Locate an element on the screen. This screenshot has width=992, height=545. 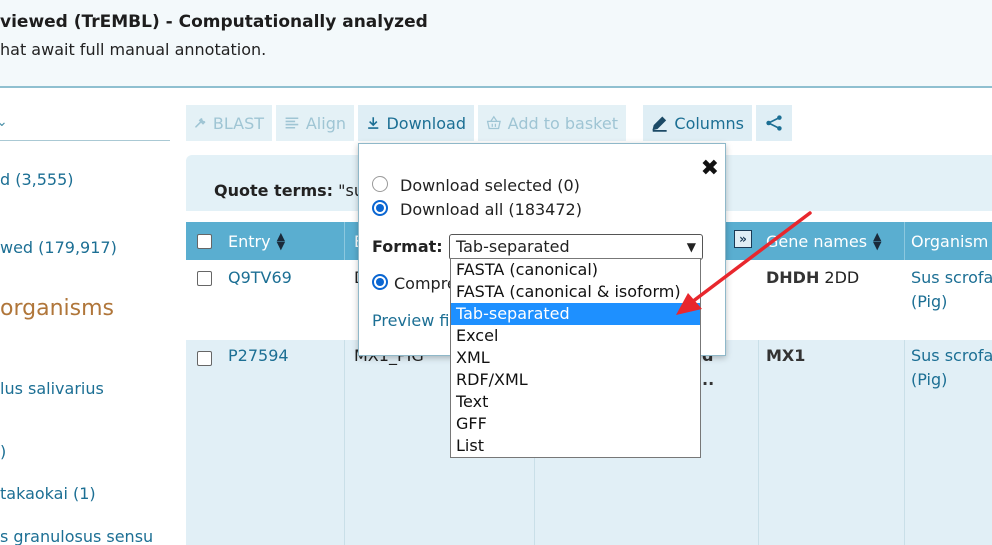
download-selected-label: Download selected (0) is located at coordinates (490, 185).